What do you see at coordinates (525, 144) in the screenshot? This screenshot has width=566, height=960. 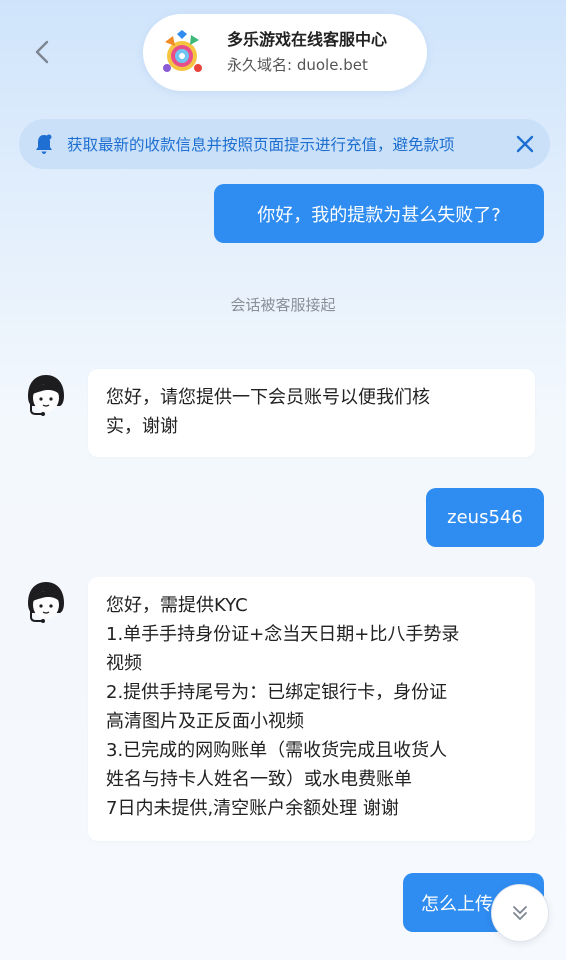 I see `close-icon` at bounding box center [525, 144].